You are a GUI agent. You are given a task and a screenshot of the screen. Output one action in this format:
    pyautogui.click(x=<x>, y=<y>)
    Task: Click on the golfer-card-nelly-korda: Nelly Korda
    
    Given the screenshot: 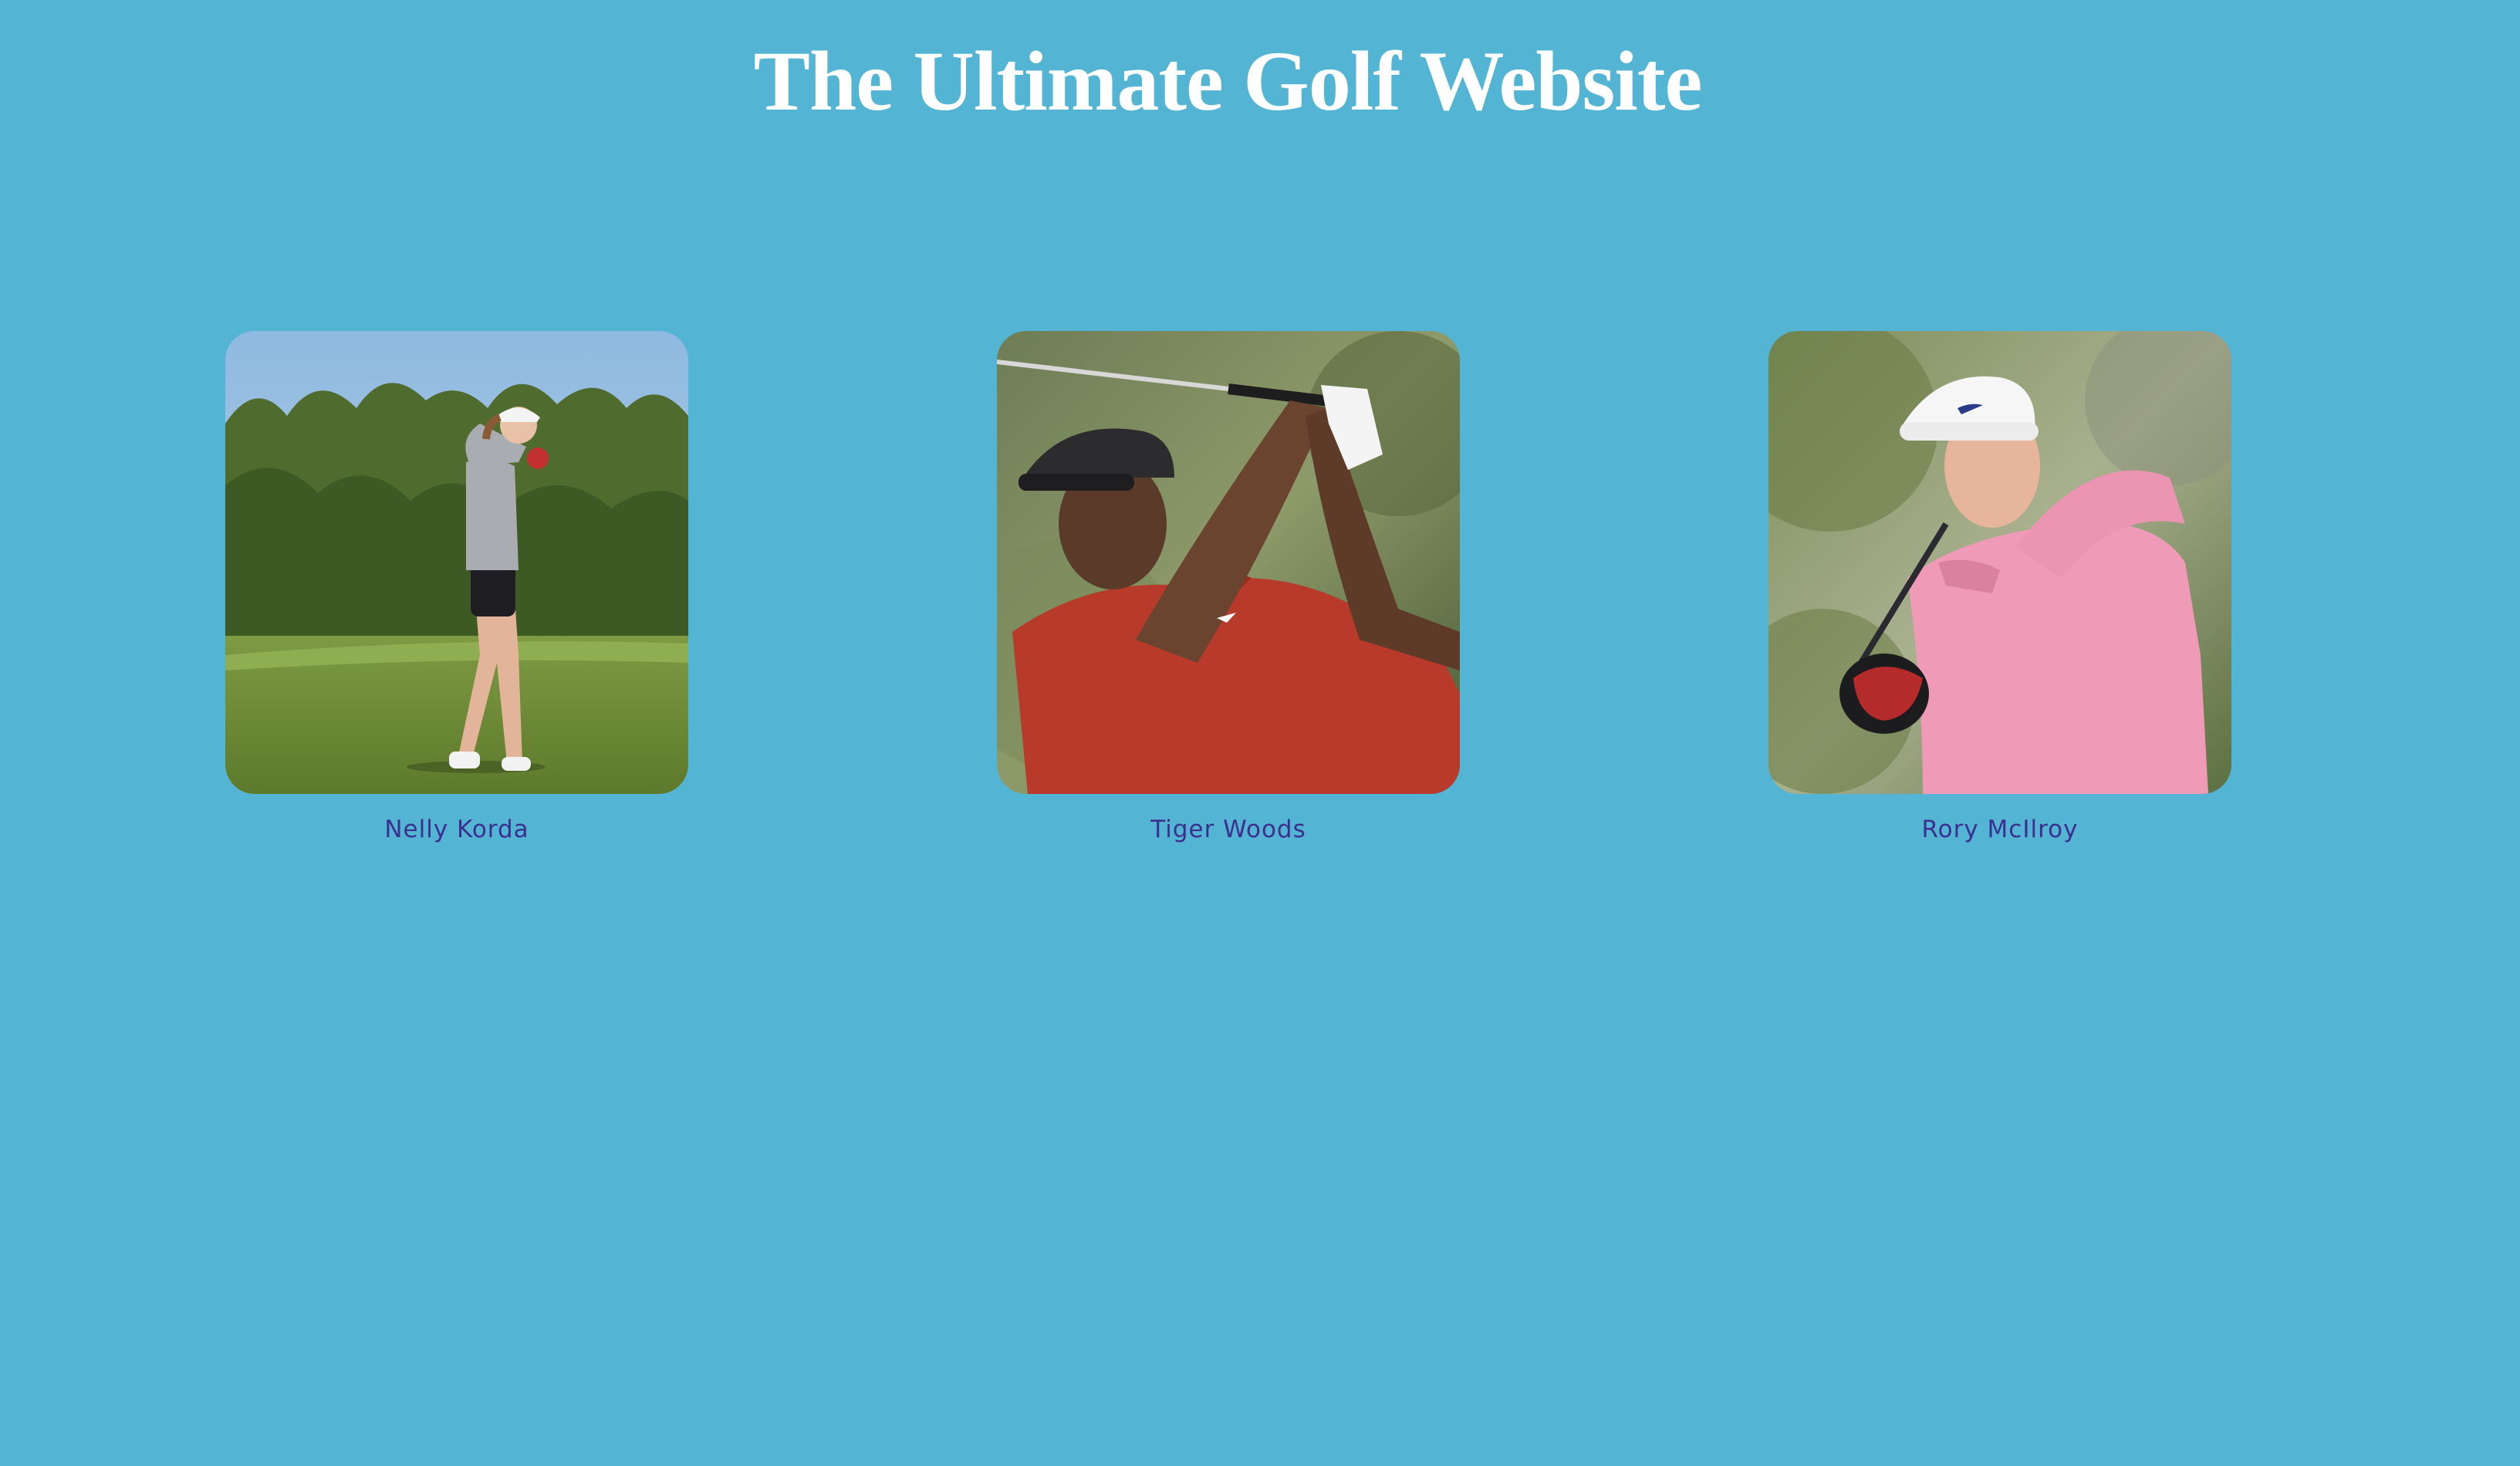 What is the action you would take?
    pyautogui.click(x=457, y=588)
    